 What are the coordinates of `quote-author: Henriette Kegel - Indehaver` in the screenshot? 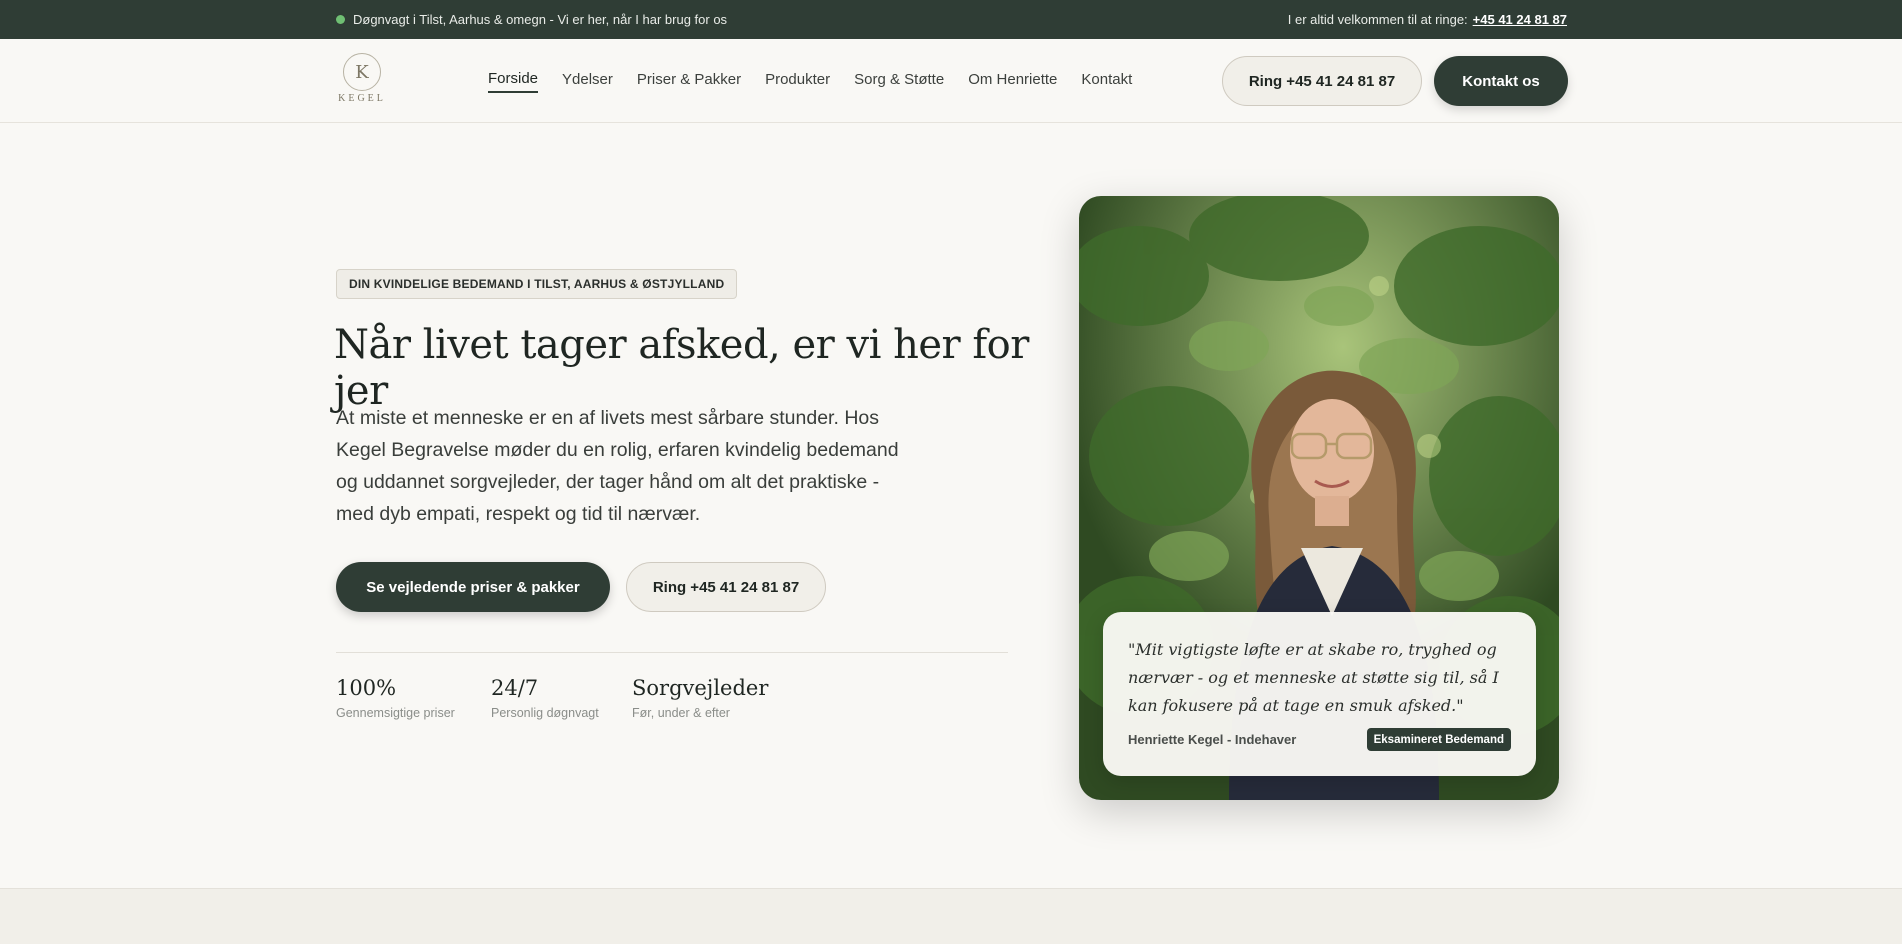 It's located at (1212, 739).